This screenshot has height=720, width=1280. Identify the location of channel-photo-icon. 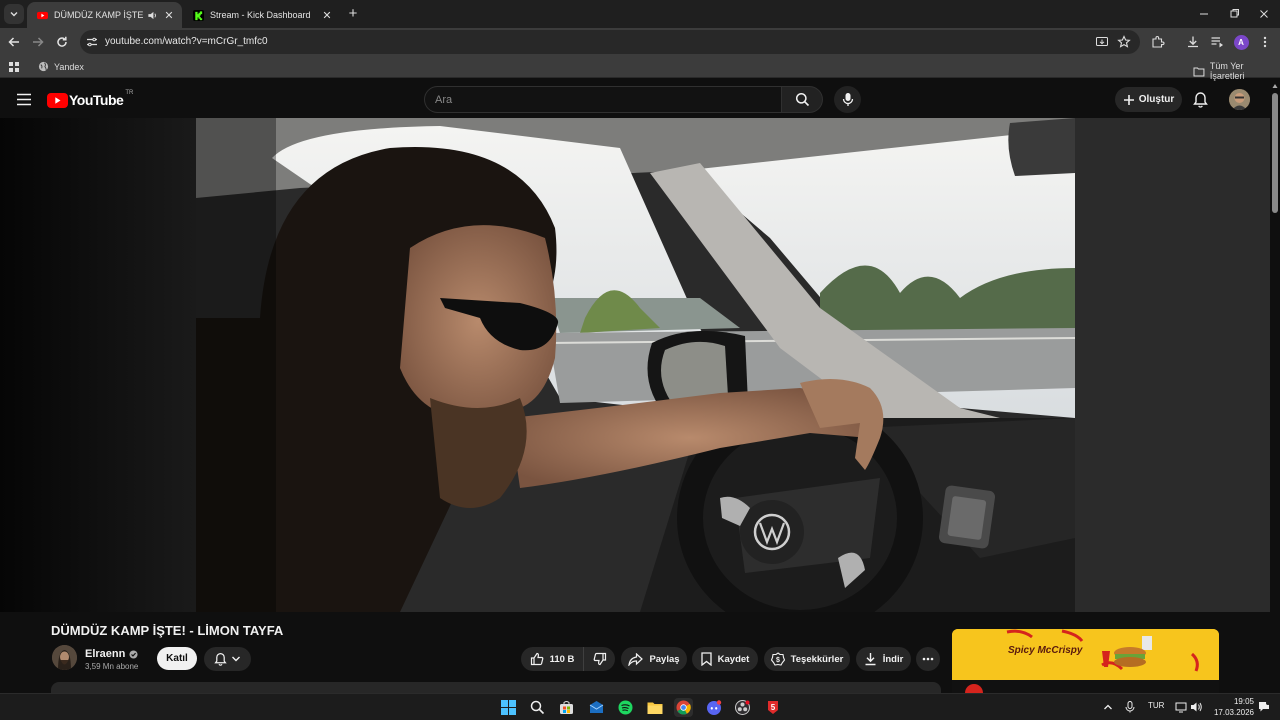
(64, 657).